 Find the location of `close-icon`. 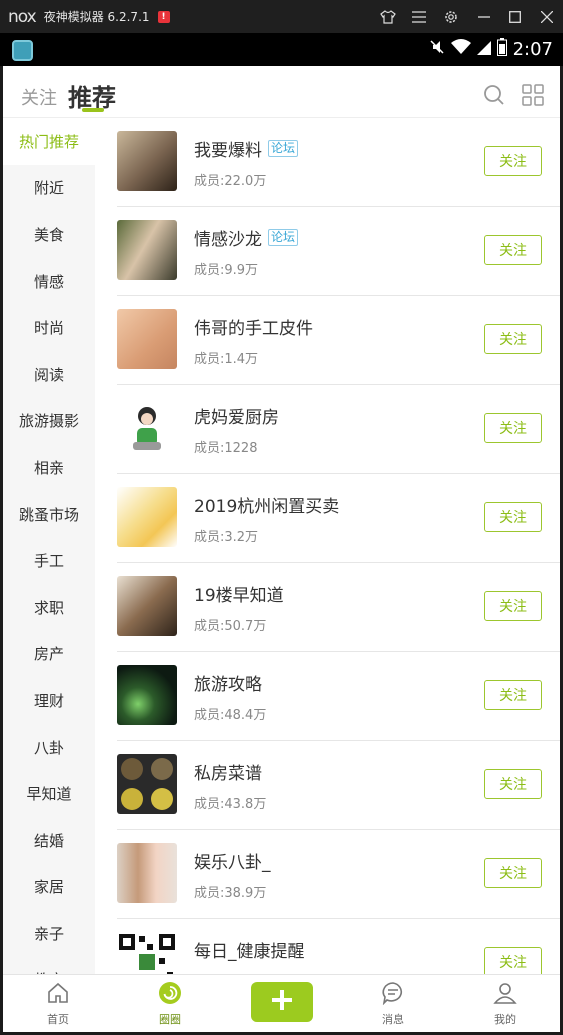

close-icon is located at coordinates (547, 17).